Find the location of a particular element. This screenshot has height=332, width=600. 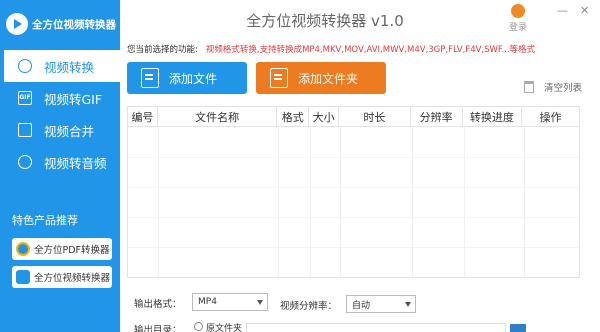

promo-video-converter-button: 全方位视频转换器 is located at coordinates (62, 277).